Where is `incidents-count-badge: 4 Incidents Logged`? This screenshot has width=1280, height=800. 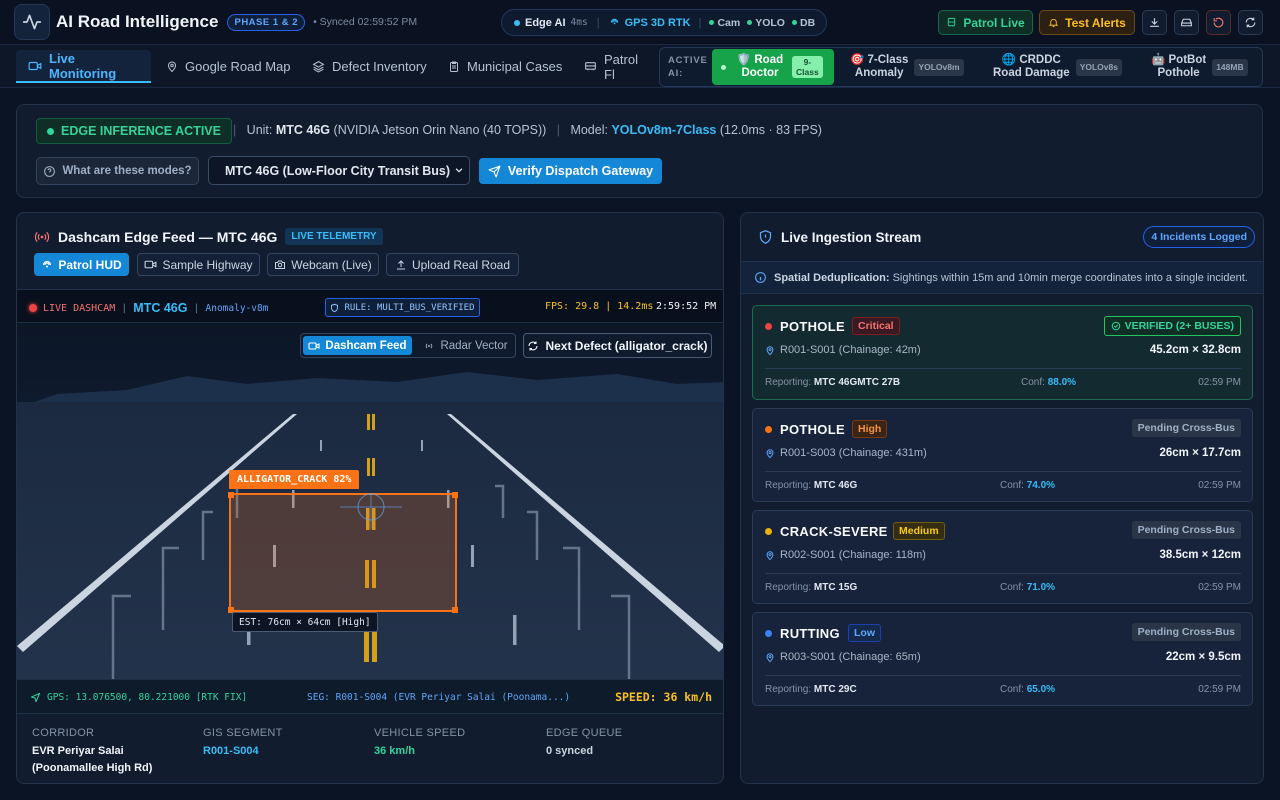
incidents-count-badge: 4 Incidents Logged is located at coordinates (1199, 237).